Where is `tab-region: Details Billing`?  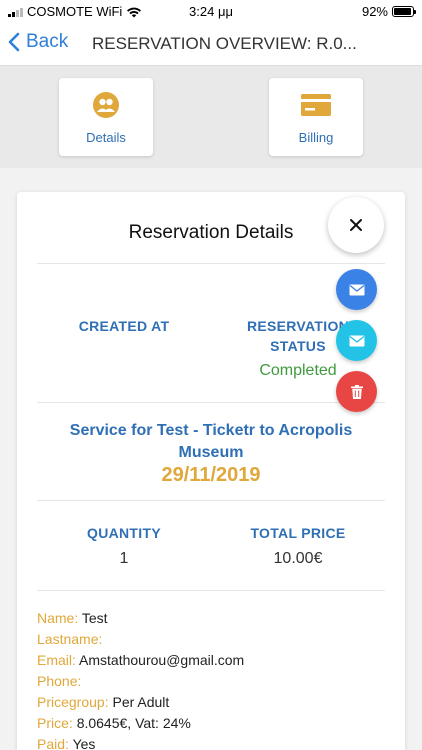
tab-region: Details Billing is located at coordinates (211, 117).